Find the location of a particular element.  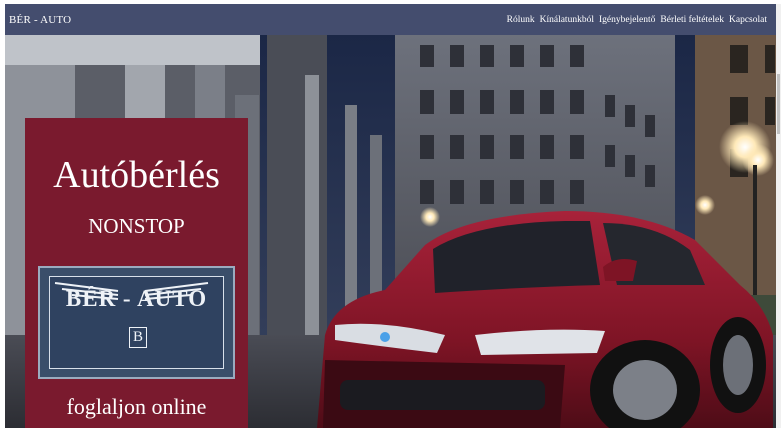

hero-title: Autóbérlés is located at coordinates (136, 175).